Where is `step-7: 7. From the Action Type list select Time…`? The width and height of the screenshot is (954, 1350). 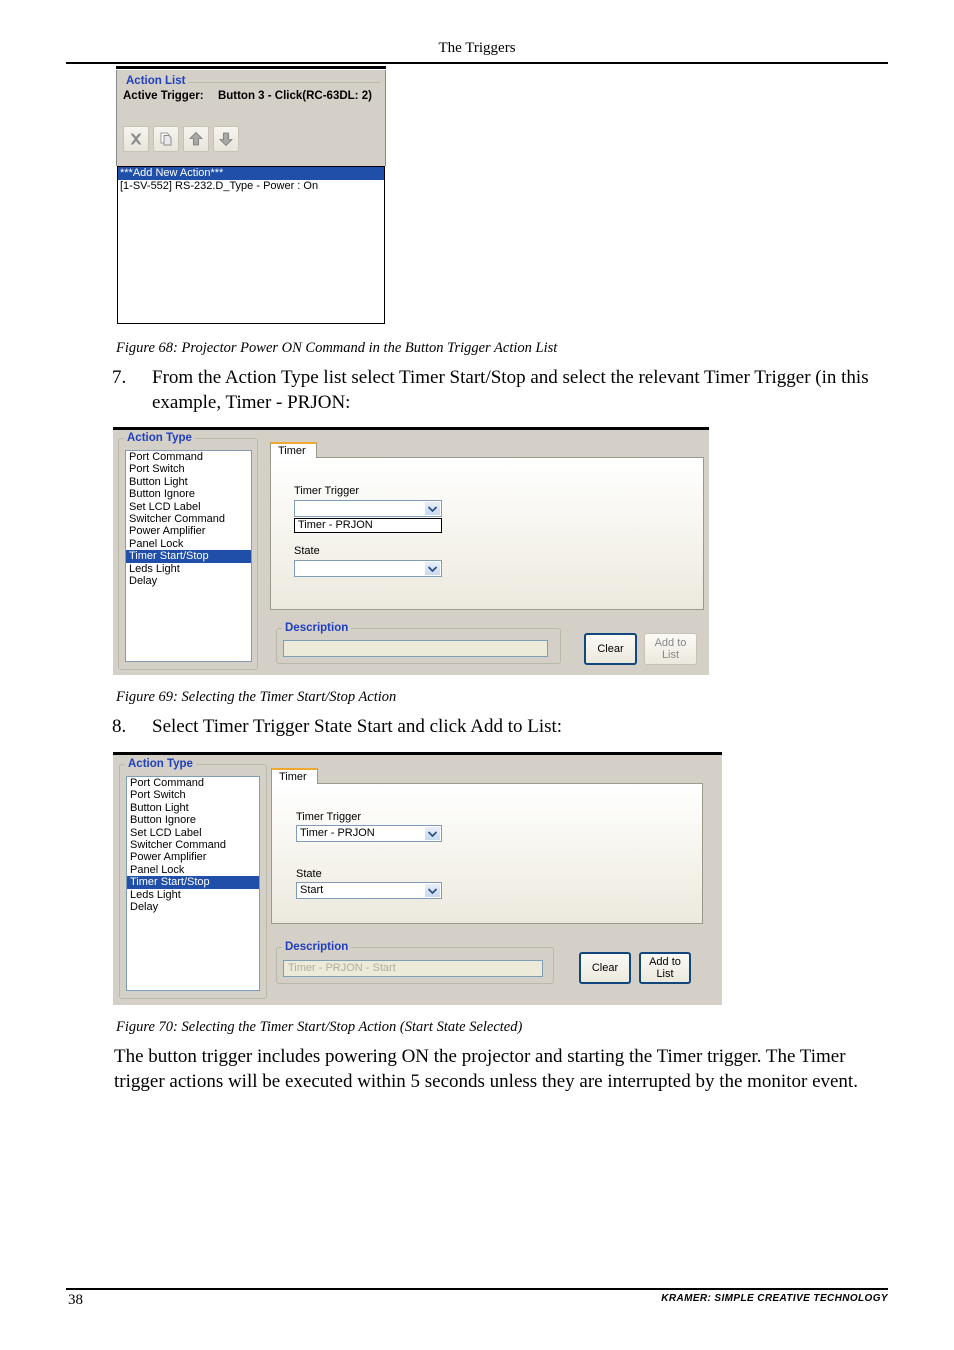 step-7: 7. From the Action Type list select Time… is located at coordinates (498, 390).